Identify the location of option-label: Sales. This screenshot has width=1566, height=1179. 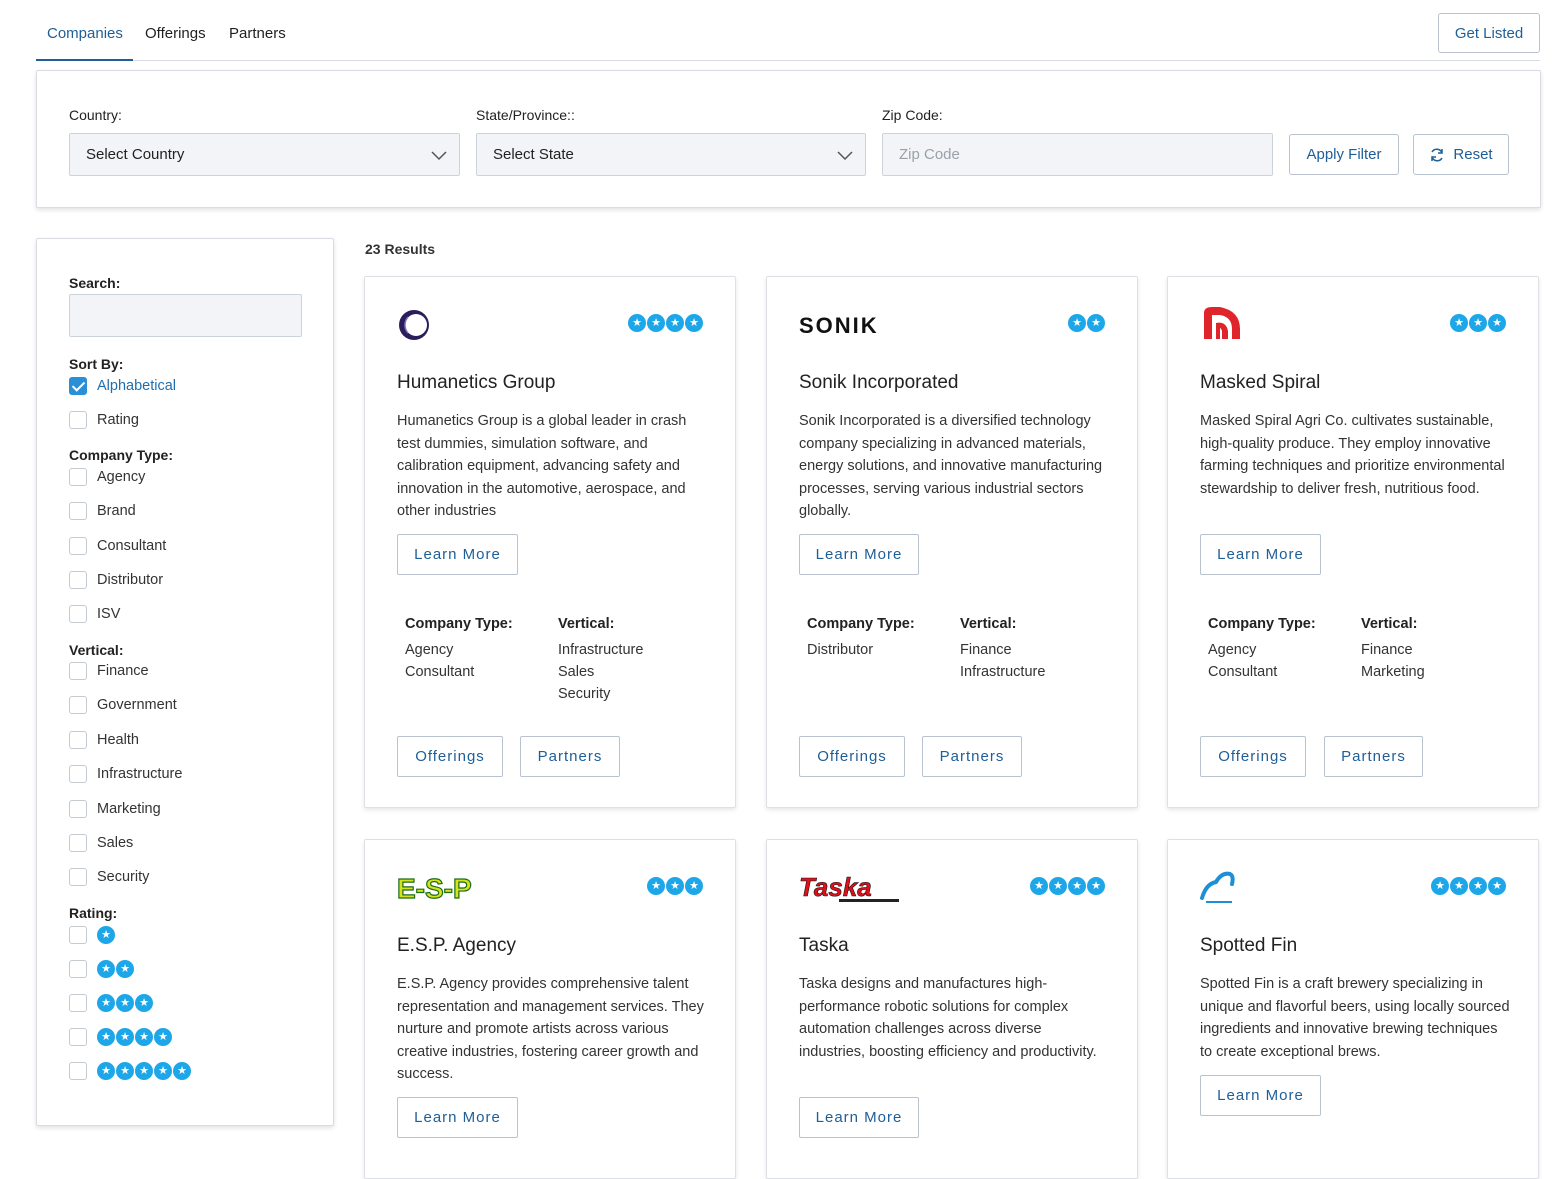
(115, 843).